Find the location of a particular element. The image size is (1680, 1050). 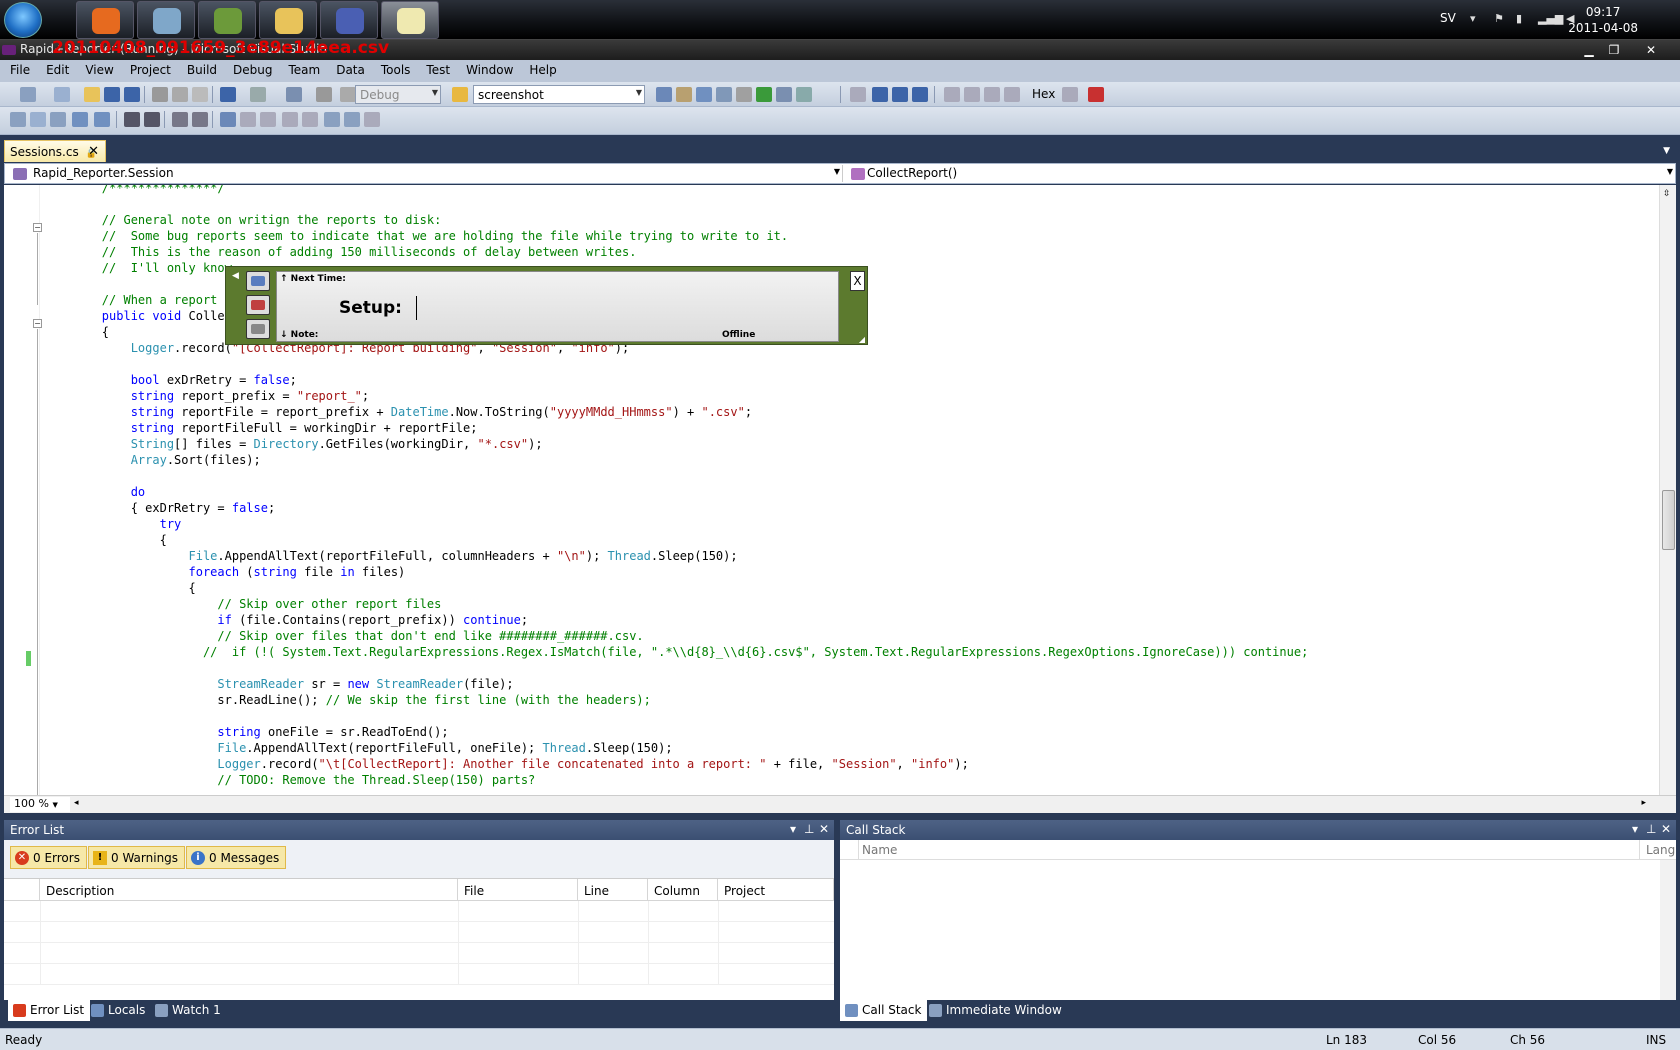

tab-immediate-window: Immediate Window is located at coordinates (996, 1010).